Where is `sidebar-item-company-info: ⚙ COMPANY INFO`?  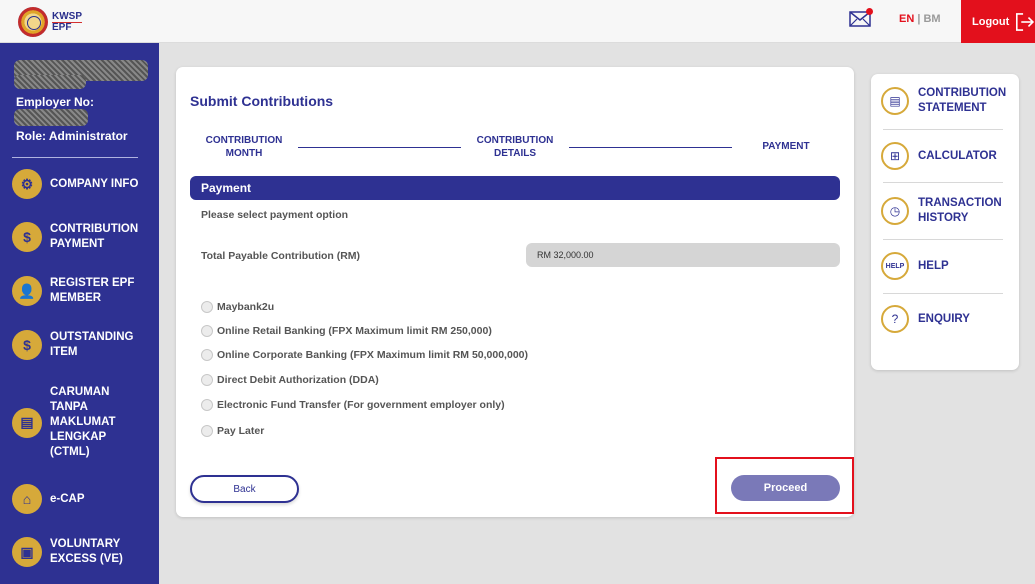
sidebar-item-company-info: ⚙ COMPANY INFO is located at coordinates (78, 184).